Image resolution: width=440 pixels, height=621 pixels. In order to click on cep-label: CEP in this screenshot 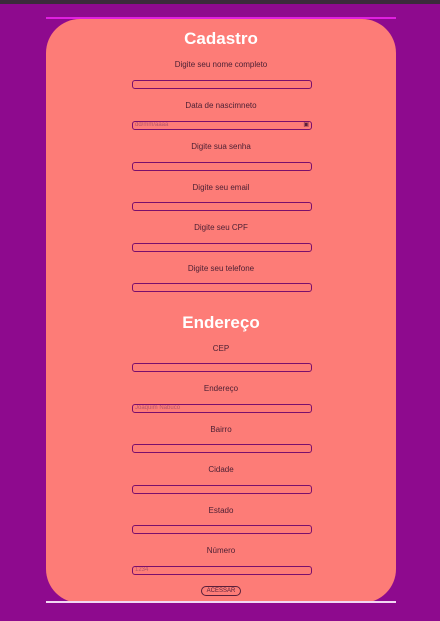, I will do `click(221, 348)`.